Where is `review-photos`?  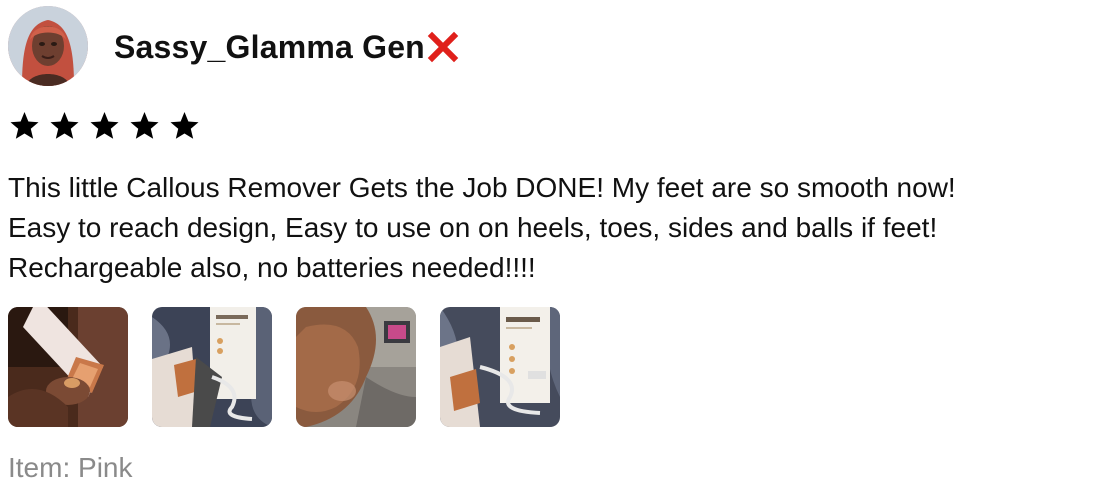
review-photos is located at coordinates (284, 367).